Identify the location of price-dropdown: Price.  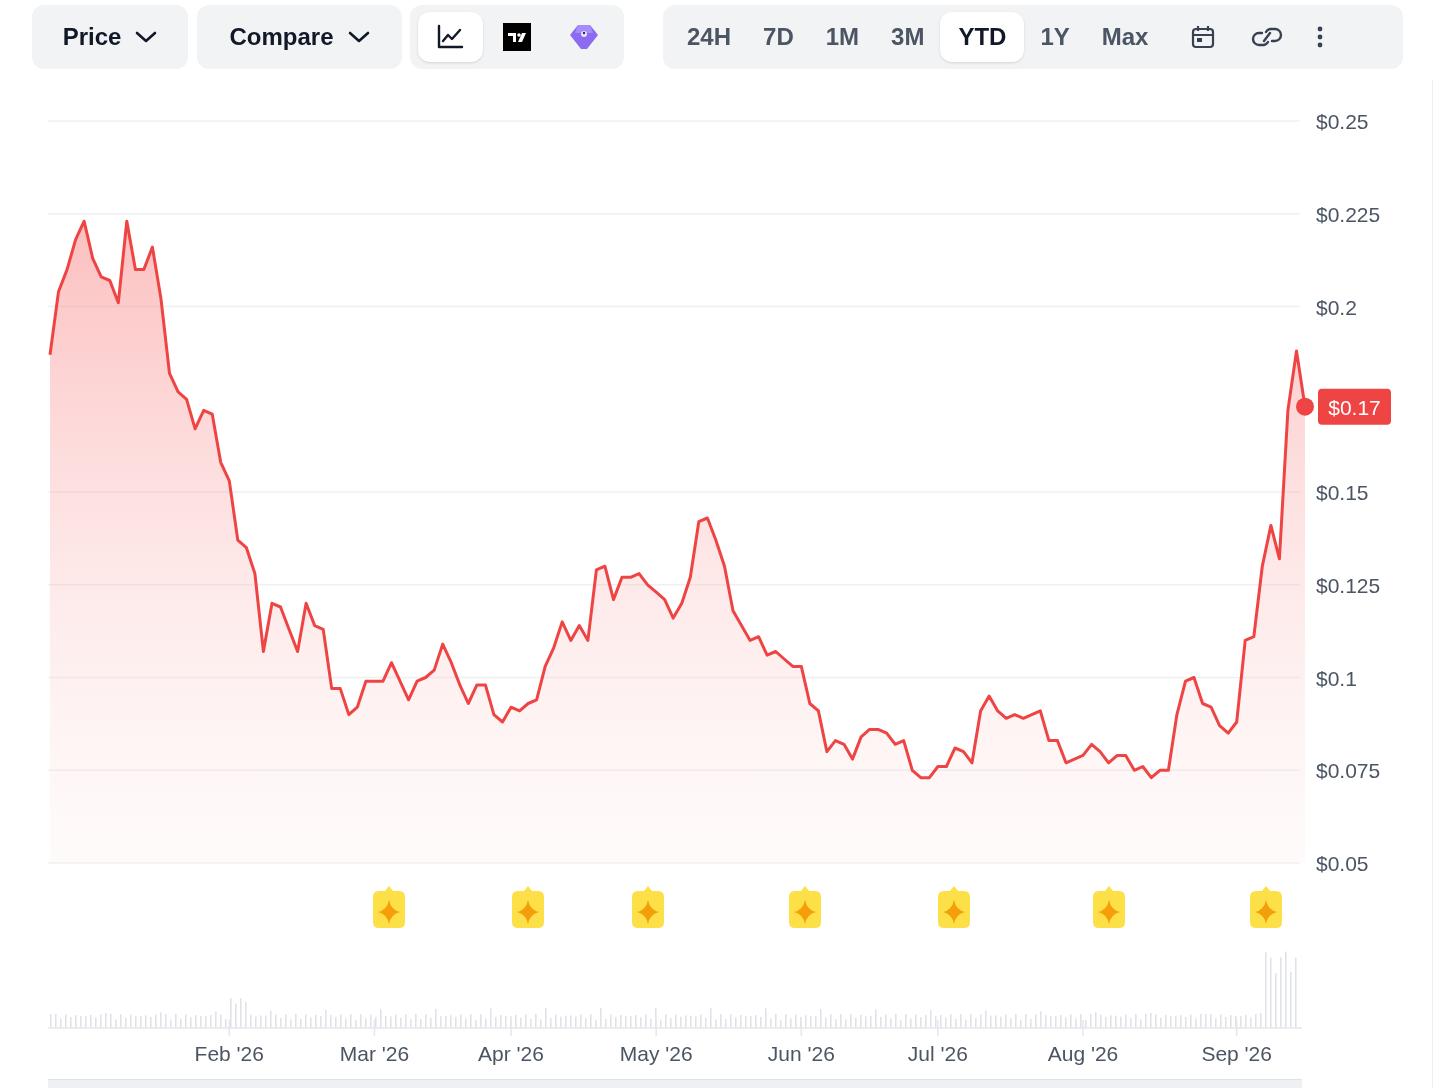
(110, 37).